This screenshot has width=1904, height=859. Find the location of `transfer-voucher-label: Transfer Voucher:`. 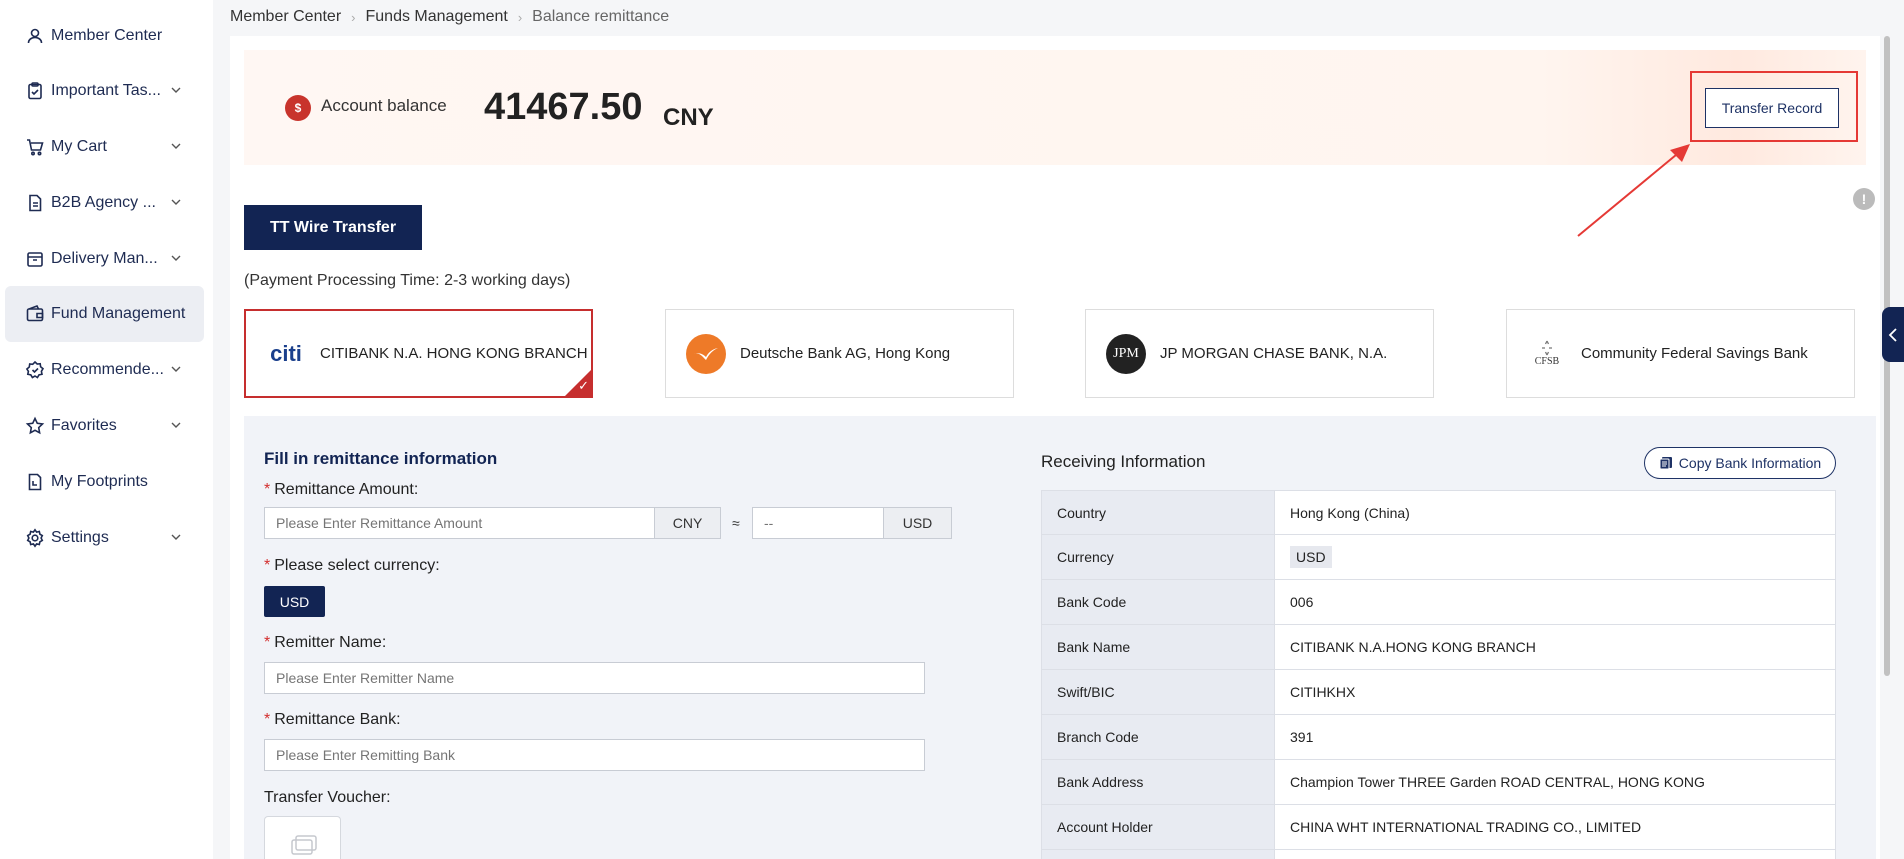

transfer-voucher-label: Transfer Voucher: is located at coordinates (327, 797).